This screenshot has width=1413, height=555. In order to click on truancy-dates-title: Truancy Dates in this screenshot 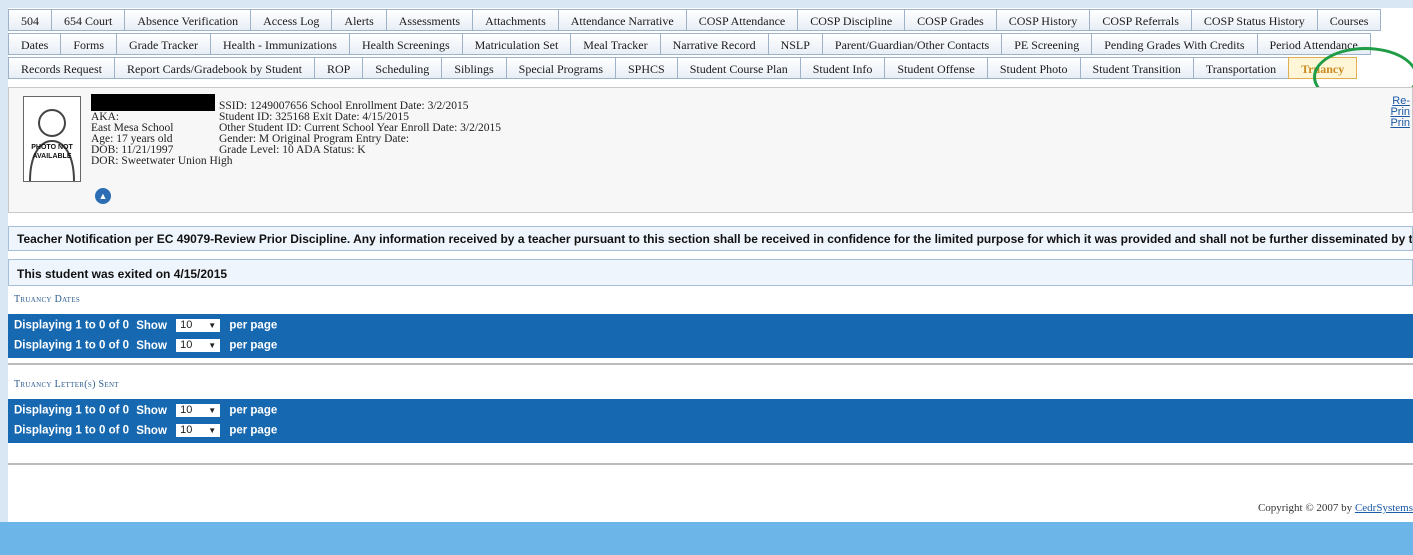, I will do `click(47, 299)`.